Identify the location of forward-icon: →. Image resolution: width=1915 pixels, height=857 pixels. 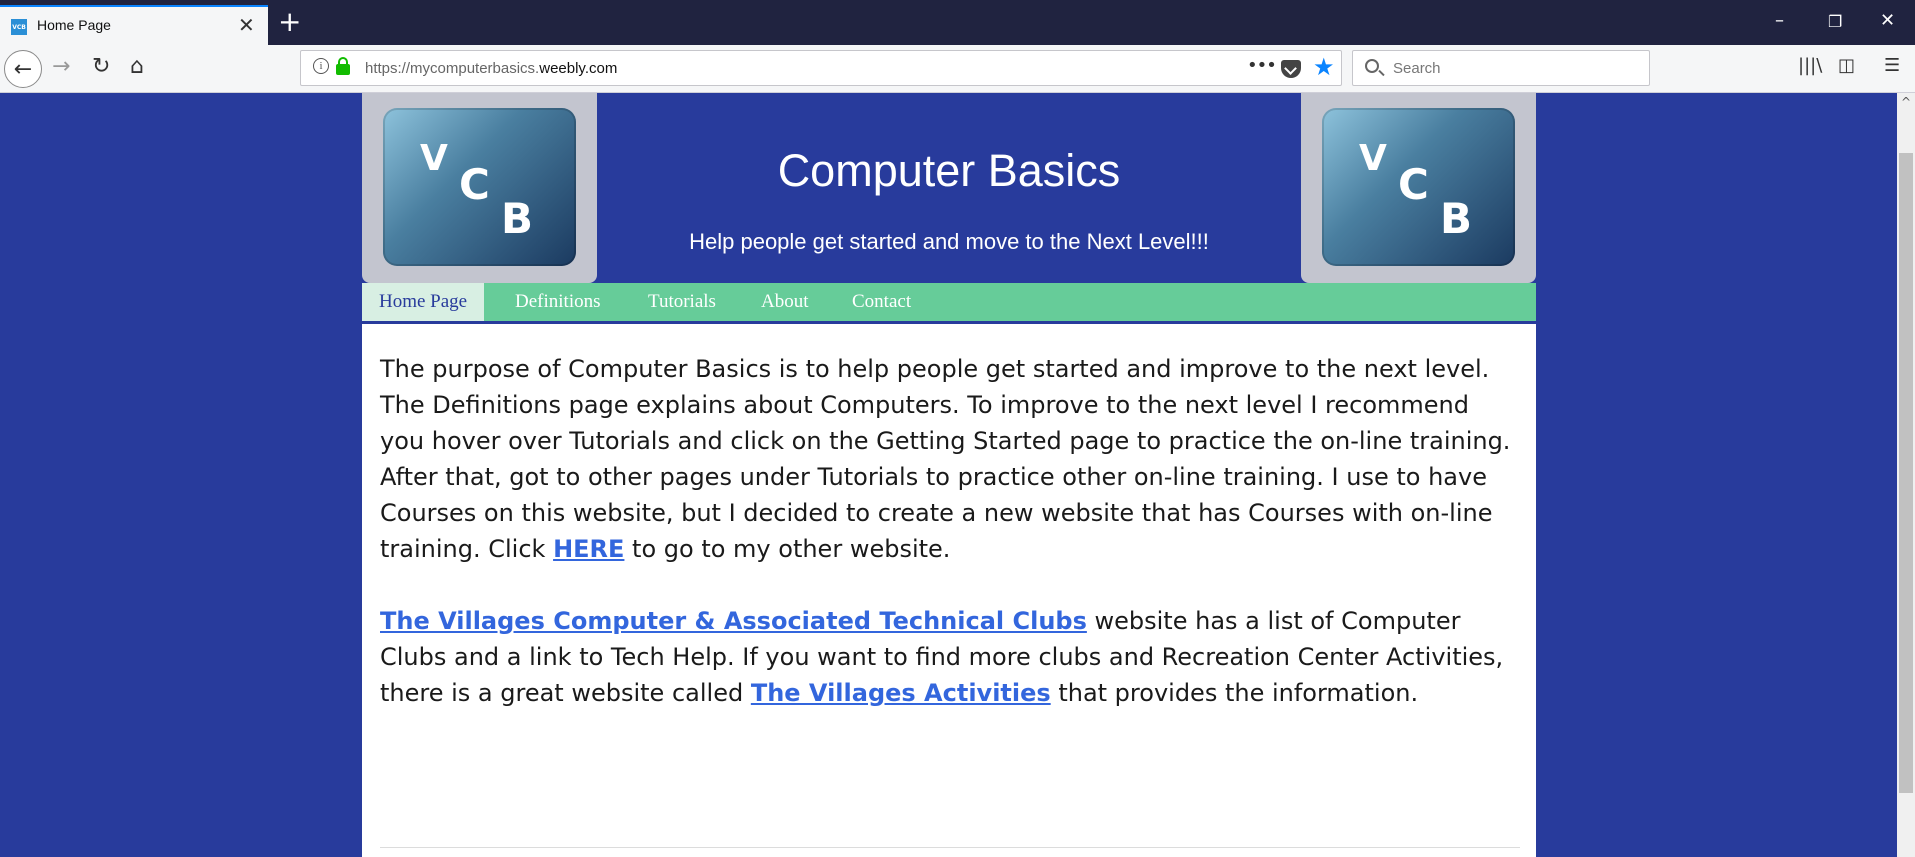
(61, 67).